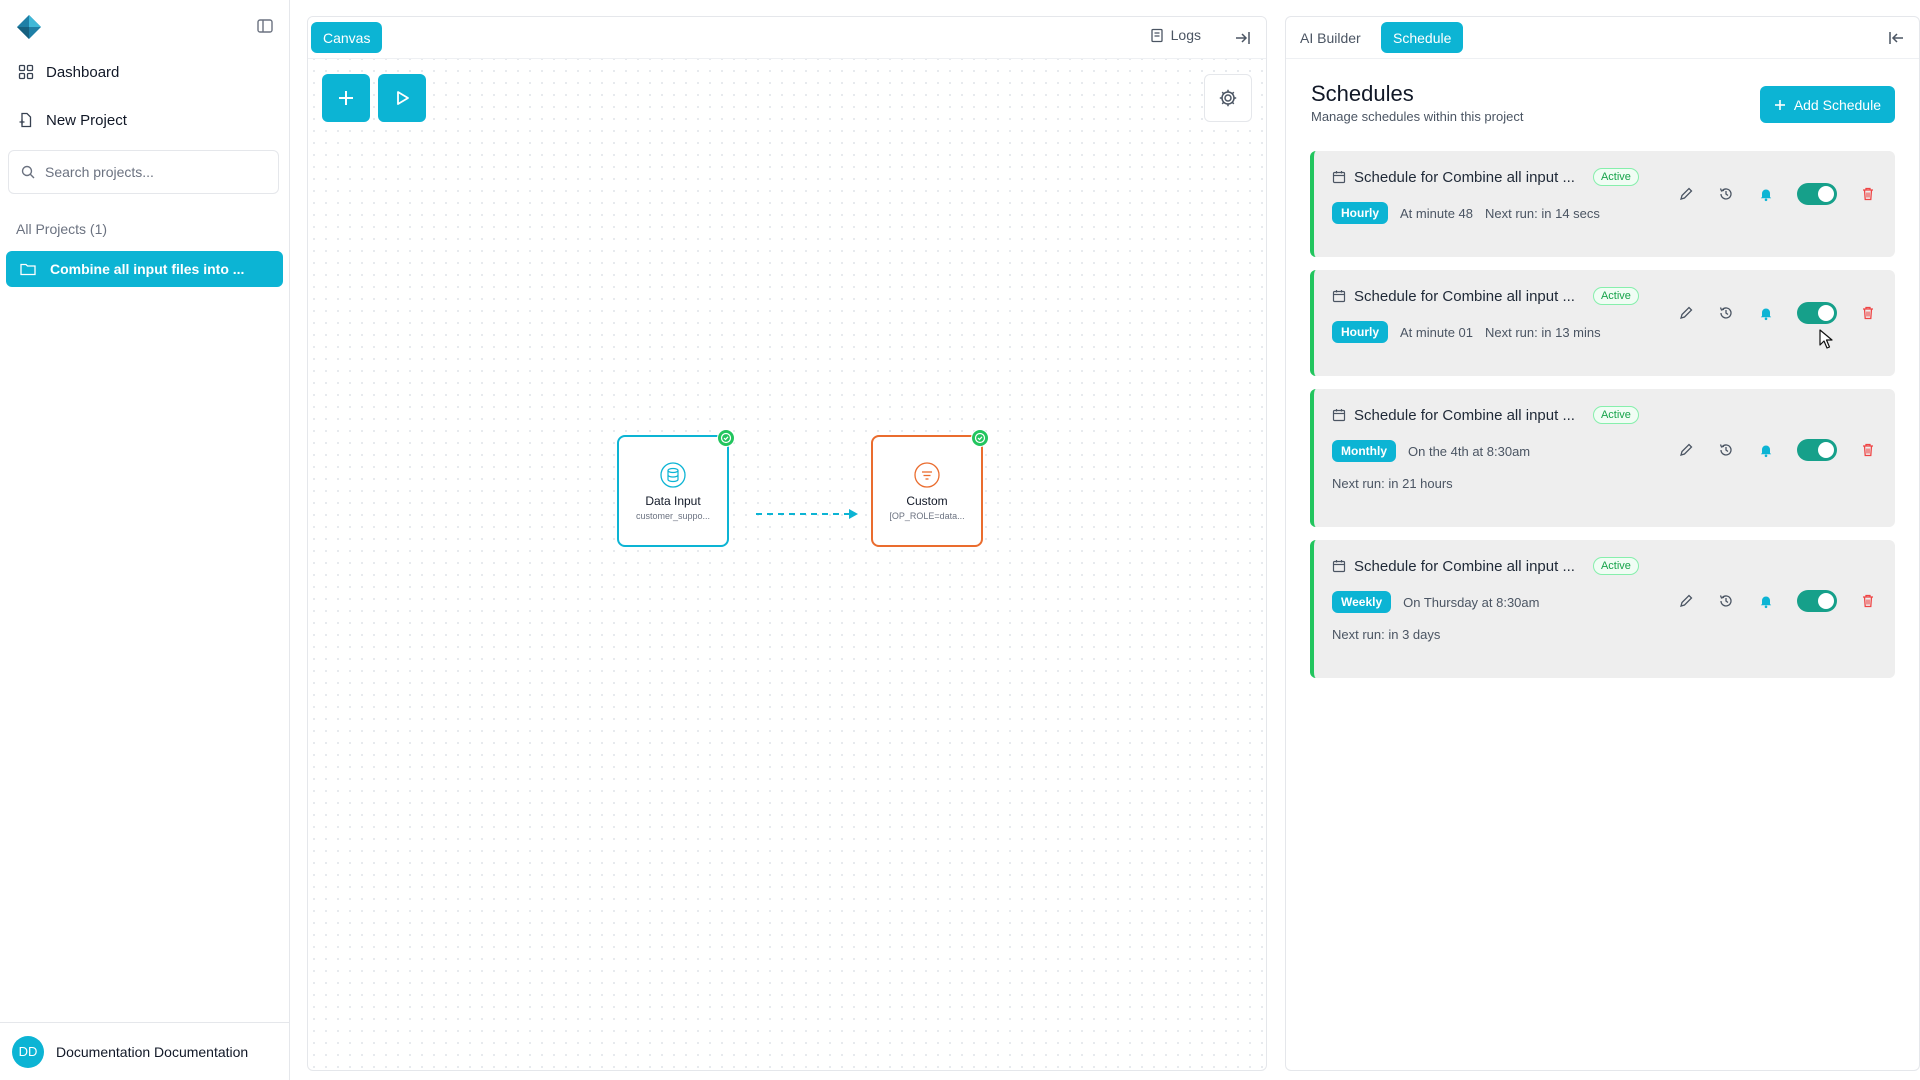 Image resolution: width=1920 pixels, height=1080 pixels. What do you see at coordinates (1431, 451) in the screenshot?
I see `schedule-info: Monthly On the 4th at 8:30am` at bounding box center [1431, 451].